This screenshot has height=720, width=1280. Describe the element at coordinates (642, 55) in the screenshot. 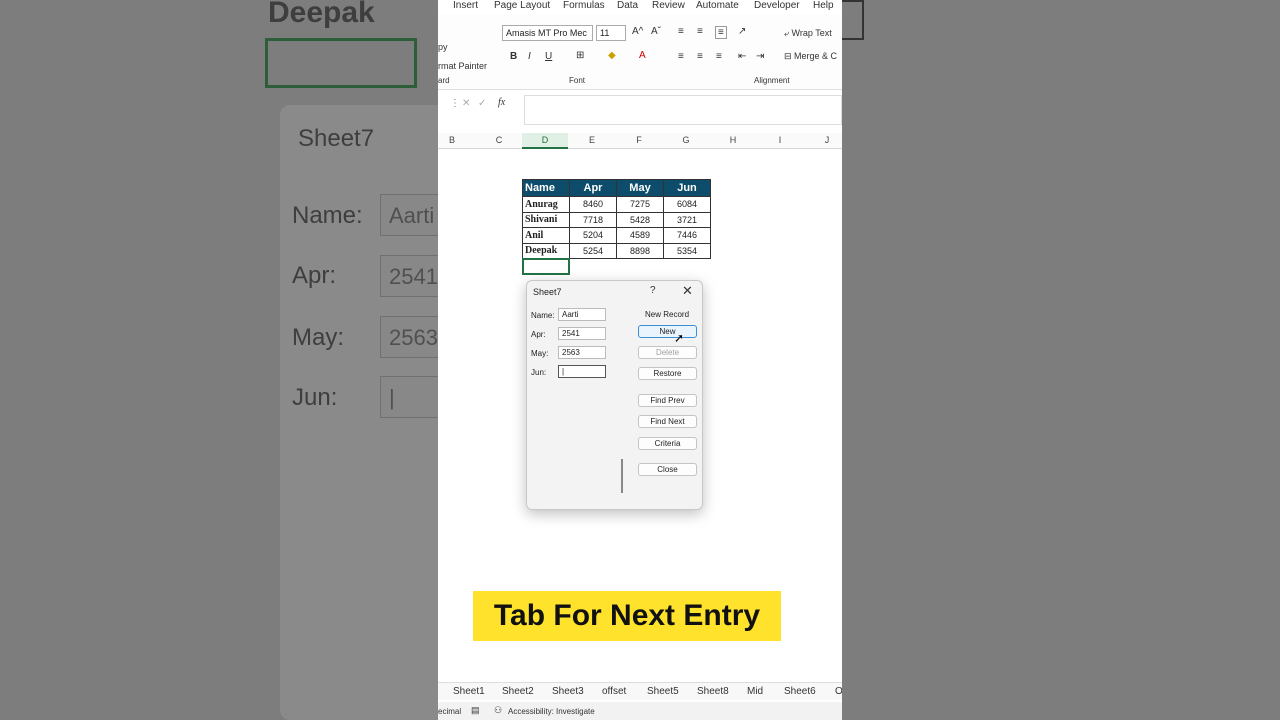

I see `font-color-icon: A` at that location.